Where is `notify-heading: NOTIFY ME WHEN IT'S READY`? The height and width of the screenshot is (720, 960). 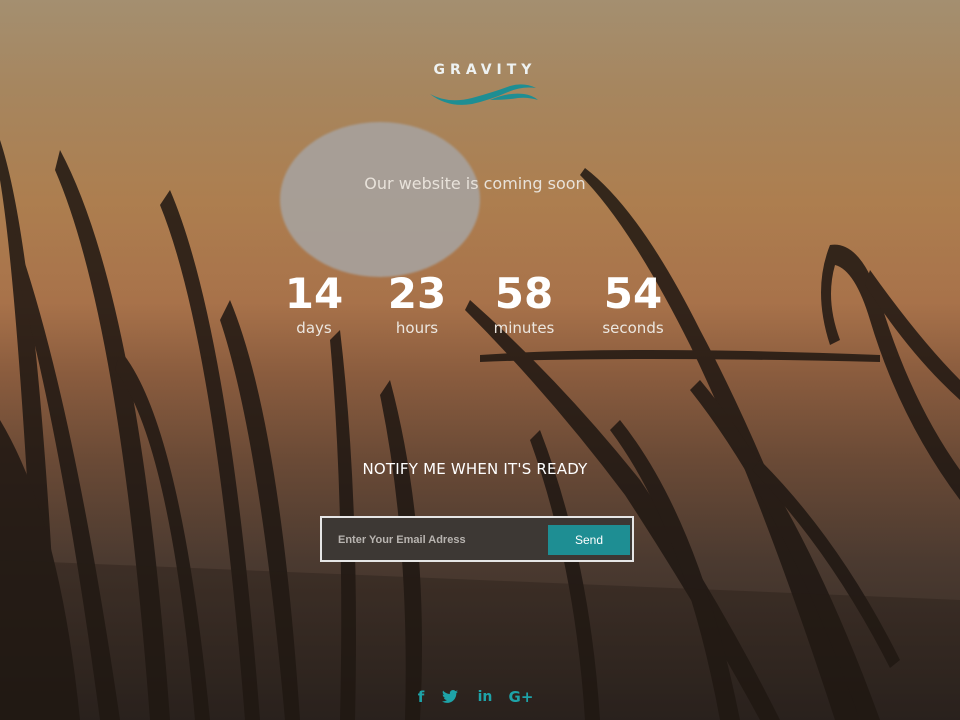
notify-heading: NOTIFY ME WHEN IT'S READY is located at coordinates (475, 469).